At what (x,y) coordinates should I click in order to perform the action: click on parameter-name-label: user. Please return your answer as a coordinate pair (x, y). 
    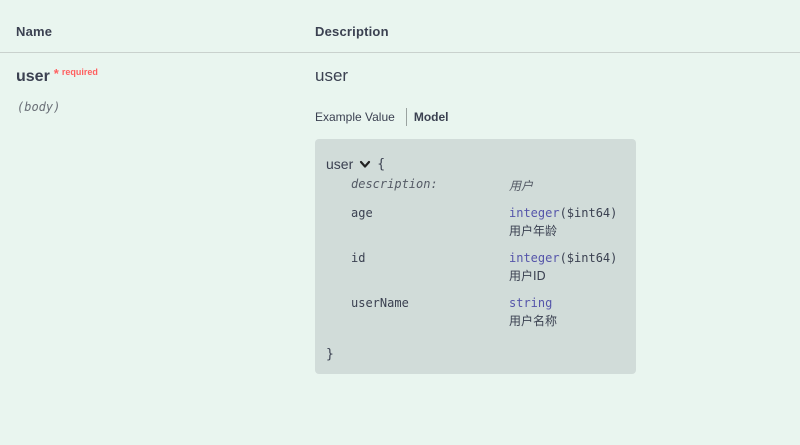
    Looking at the image, I should click on (33, 76).